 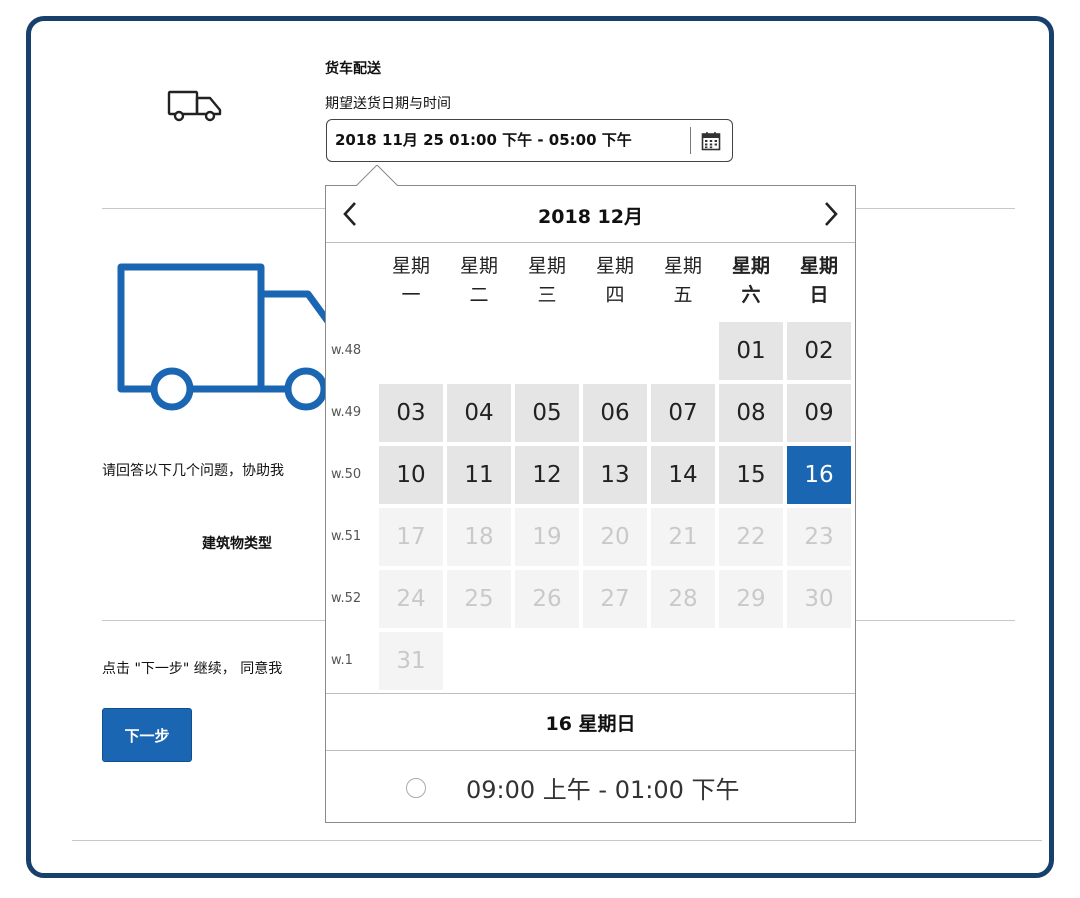 What do you see at coordinates (682, 280) in the screenshot?
I see `weekday-header: 星期 五` at bounding box center [682, 280].